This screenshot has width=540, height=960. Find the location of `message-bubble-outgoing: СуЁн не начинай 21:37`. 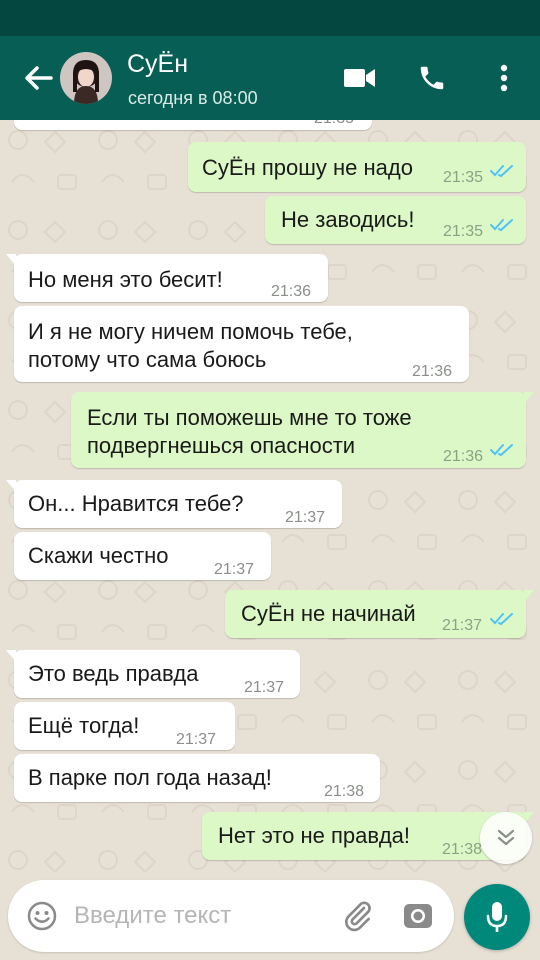

message-bubble-outgoing: СуЁн не начинай 21:37 is located at coordinates (379, 614).